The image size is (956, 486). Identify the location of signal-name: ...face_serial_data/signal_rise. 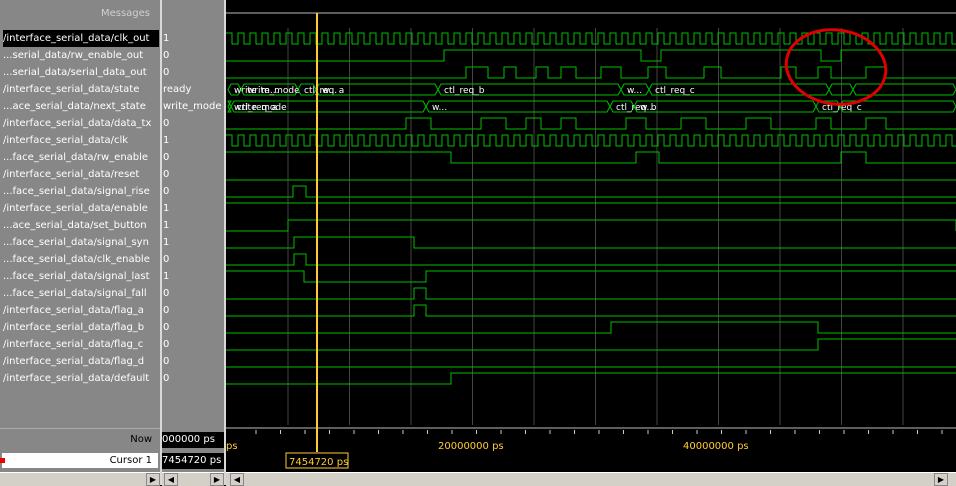
(81, 191).